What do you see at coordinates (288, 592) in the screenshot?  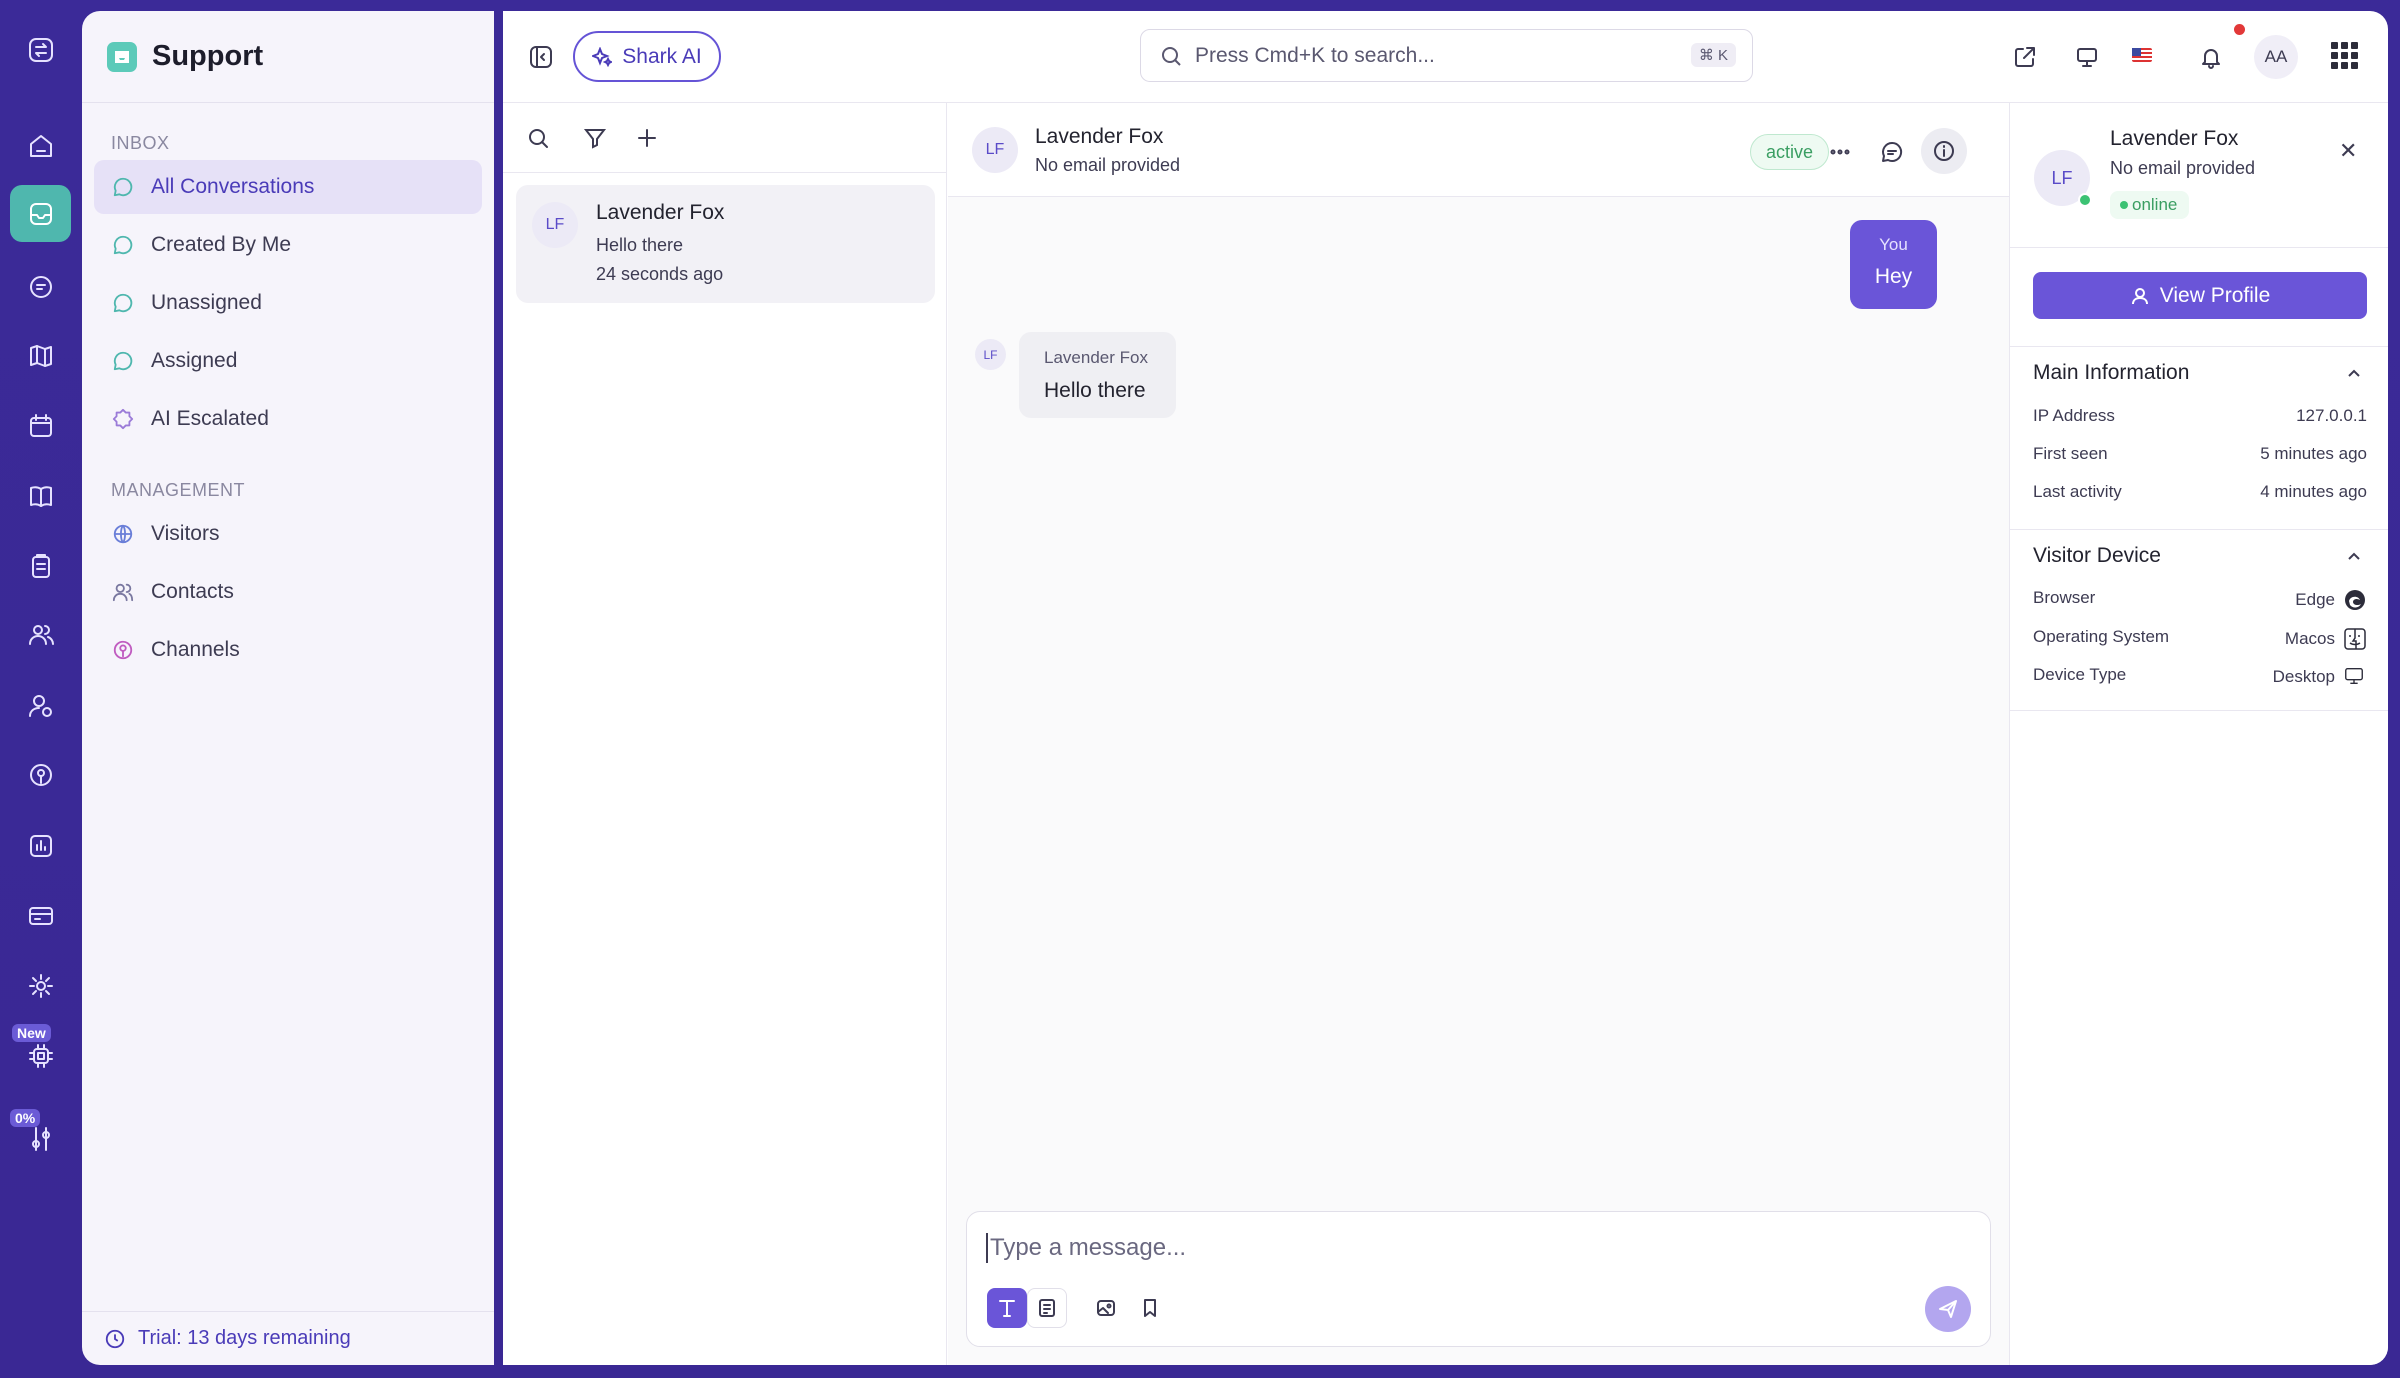 I see `sidebar-item-contacts: Contacts` at bounding box center [288, 592].